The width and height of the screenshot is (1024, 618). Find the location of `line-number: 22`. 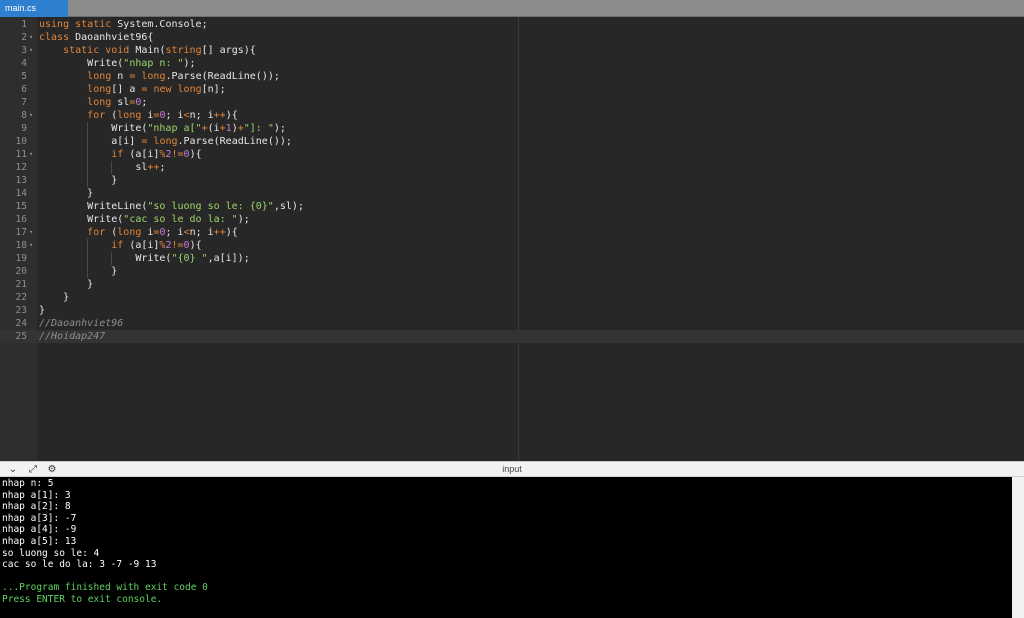

line-number: 22 is located at coordinates (21, 297).